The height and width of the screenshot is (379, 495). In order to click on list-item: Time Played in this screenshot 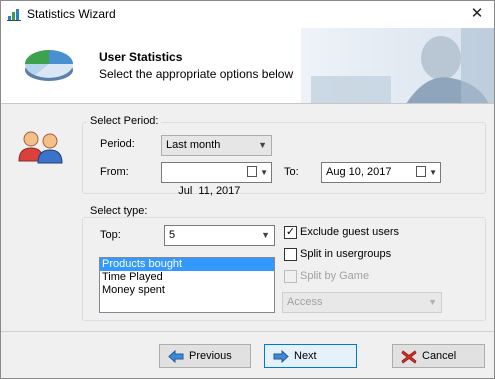, I will do `click(187, 277)`.